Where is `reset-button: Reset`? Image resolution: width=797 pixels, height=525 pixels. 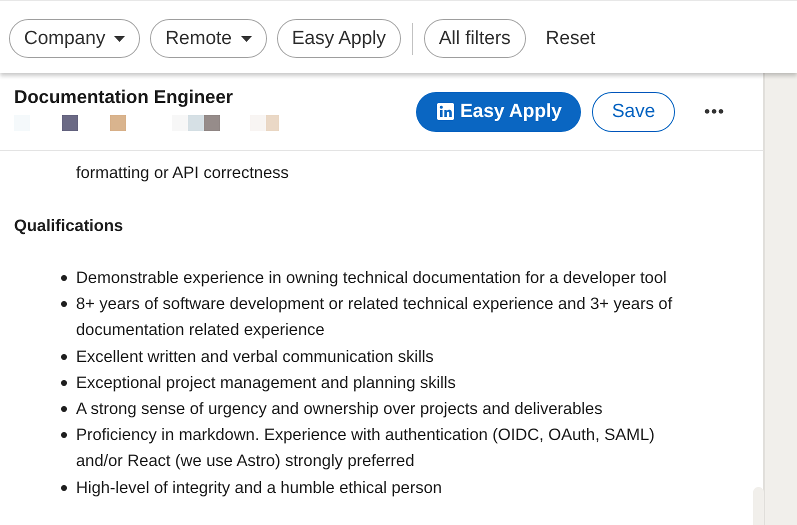
reset-button: Reset is located at coordinates (571, 39).